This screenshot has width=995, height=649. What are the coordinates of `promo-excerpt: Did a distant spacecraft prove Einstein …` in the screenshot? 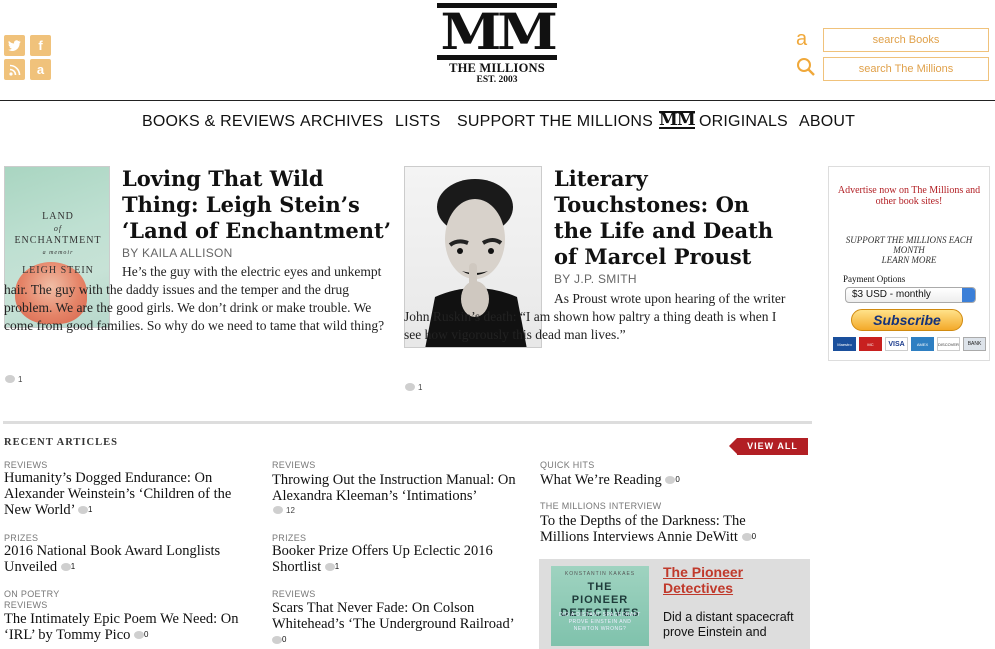 It's located at (728, 624).